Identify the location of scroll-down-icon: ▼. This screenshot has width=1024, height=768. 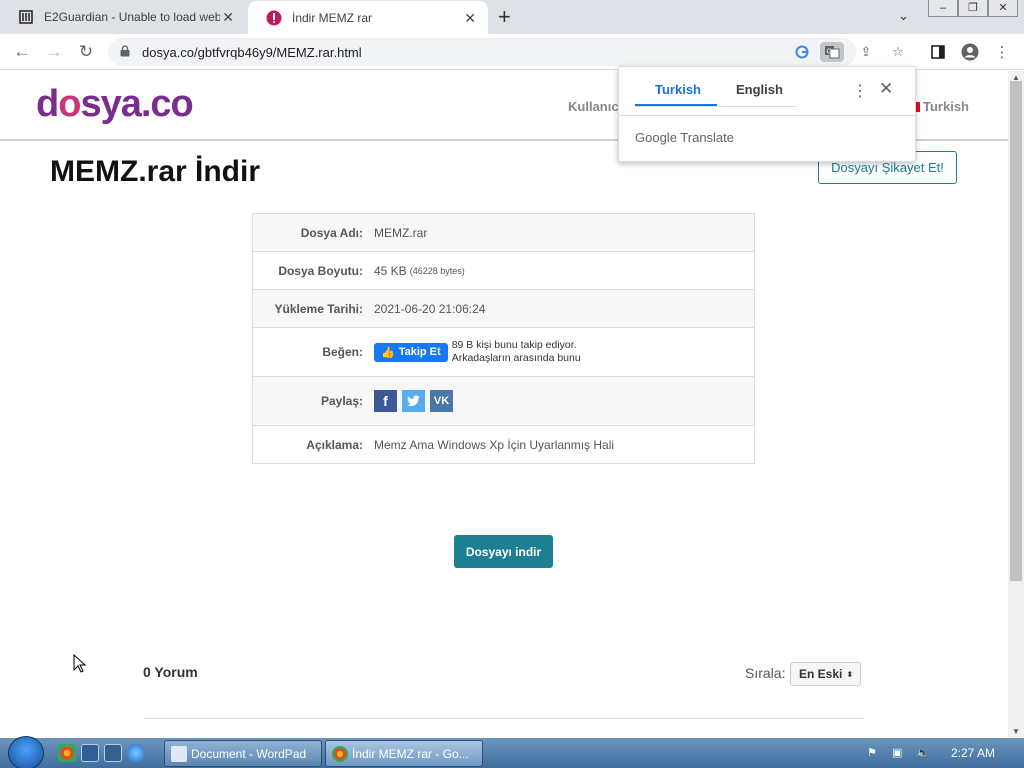
(1016, 731).